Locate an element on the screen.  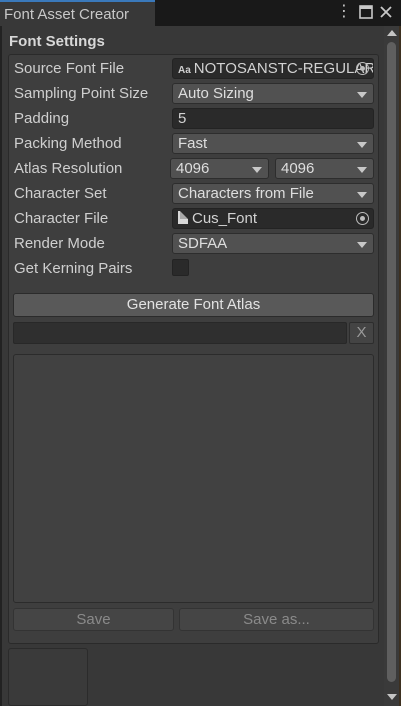
padding-input: 5 is located at coordinates (273, 118).